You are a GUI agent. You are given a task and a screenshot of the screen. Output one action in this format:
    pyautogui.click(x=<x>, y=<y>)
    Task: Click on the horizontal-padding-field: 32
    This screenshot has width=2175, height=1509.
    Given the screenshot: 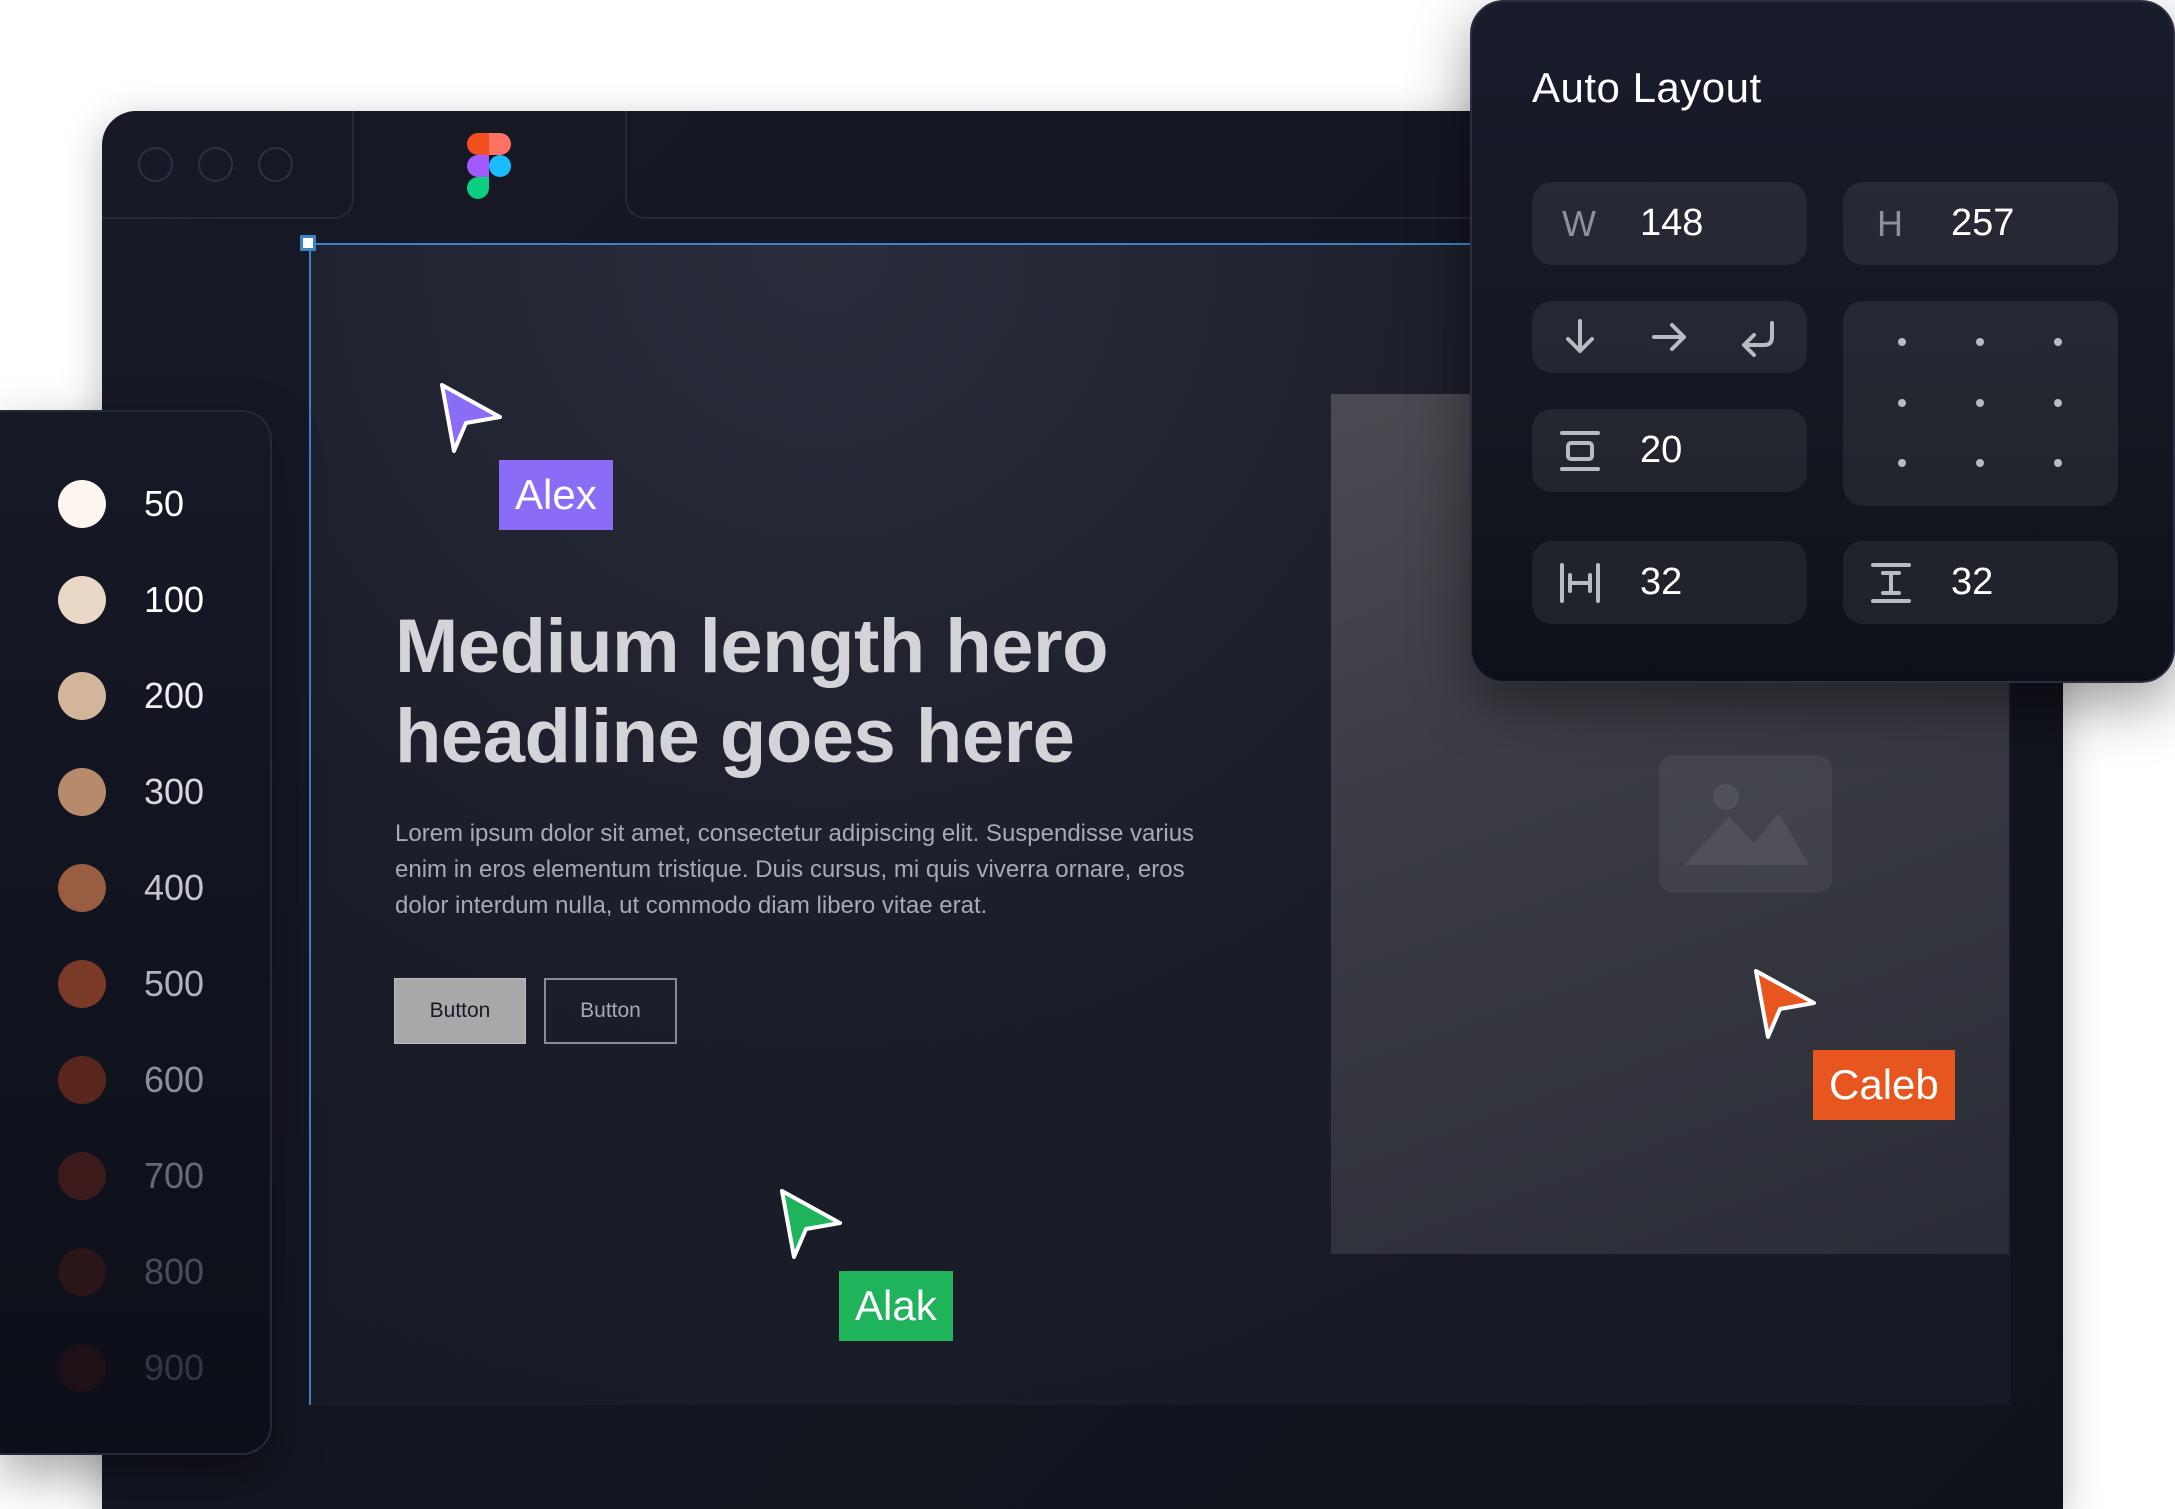 What is the action you would take?
    pyautogui.click(x=1669, y=582)
    